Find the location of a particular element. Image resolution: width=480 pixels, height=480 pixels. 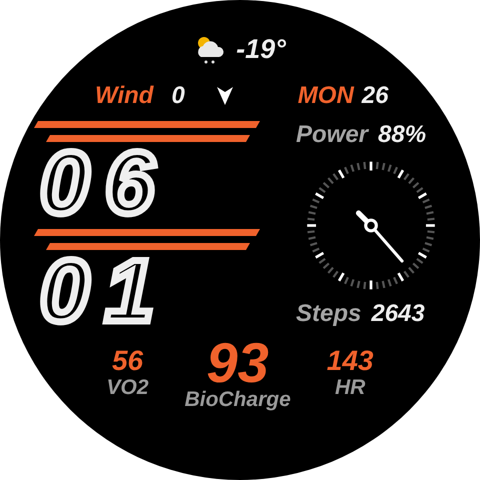

metric-label: VO2 is located at coordinates (127, 388).